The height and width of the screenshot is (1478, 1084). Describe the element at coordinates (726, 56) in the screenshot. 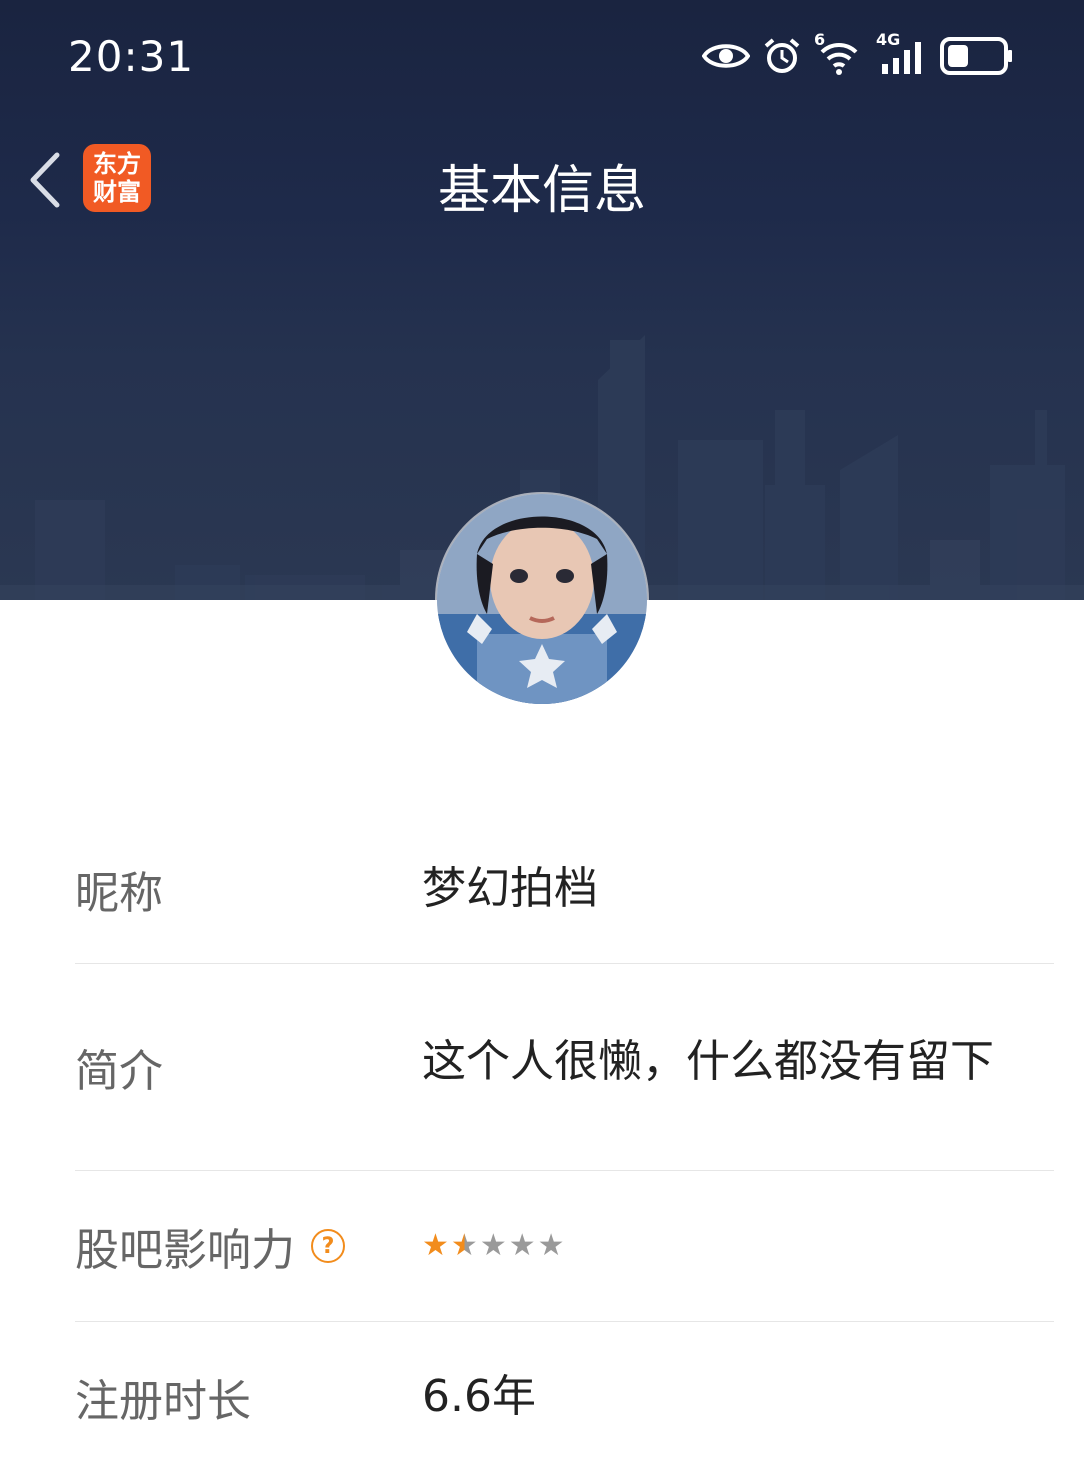

I see `eye-icon` at that location.